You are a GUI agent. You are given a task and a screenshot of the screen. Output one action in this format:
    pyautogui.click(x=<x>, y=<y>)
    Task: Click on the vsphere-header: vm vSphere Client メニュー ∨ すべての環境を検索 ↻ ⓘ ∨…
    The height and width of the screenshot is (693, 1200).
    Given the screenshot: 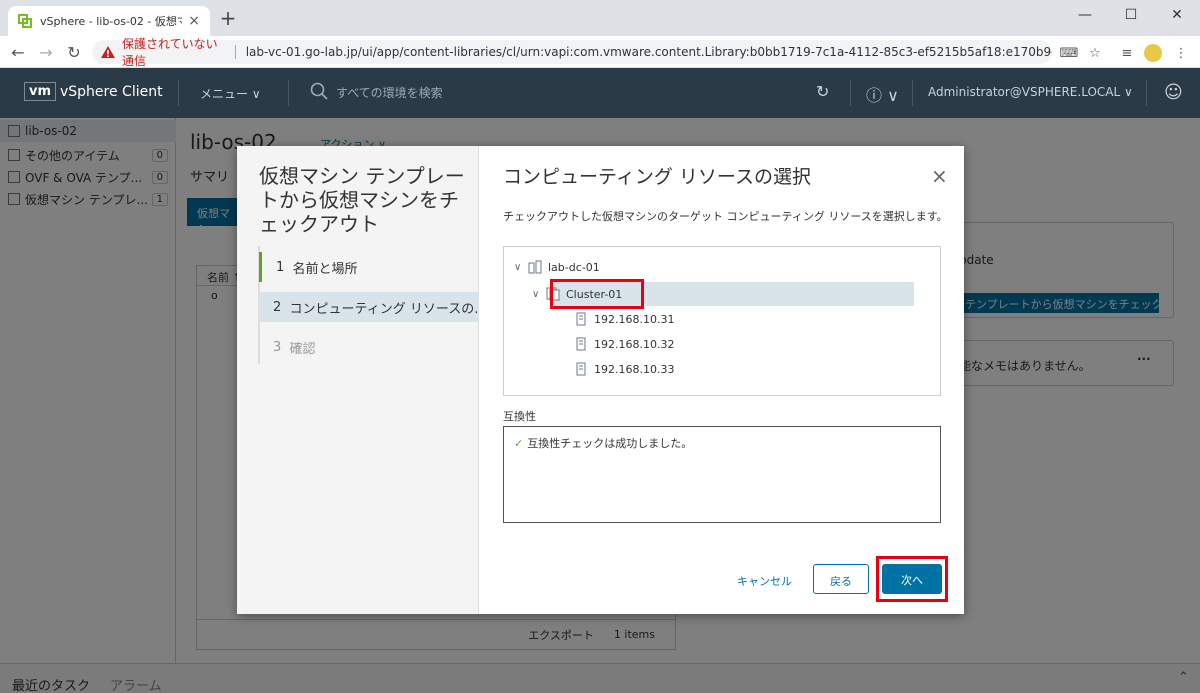 What is the action you would take?
    pyautogui.click(x=600, y=93)
    